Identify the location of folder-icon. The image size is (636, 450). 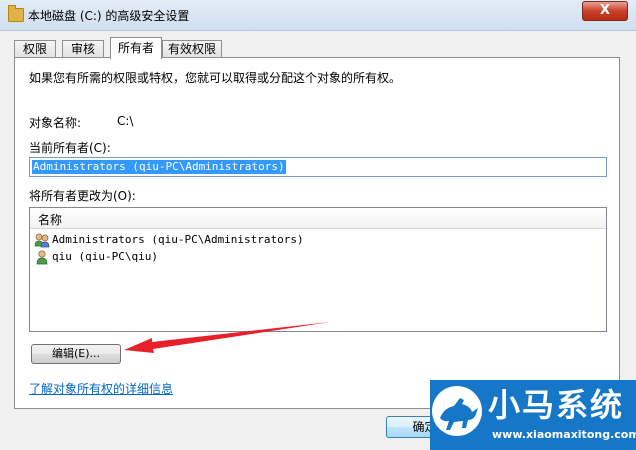
(16, 13).